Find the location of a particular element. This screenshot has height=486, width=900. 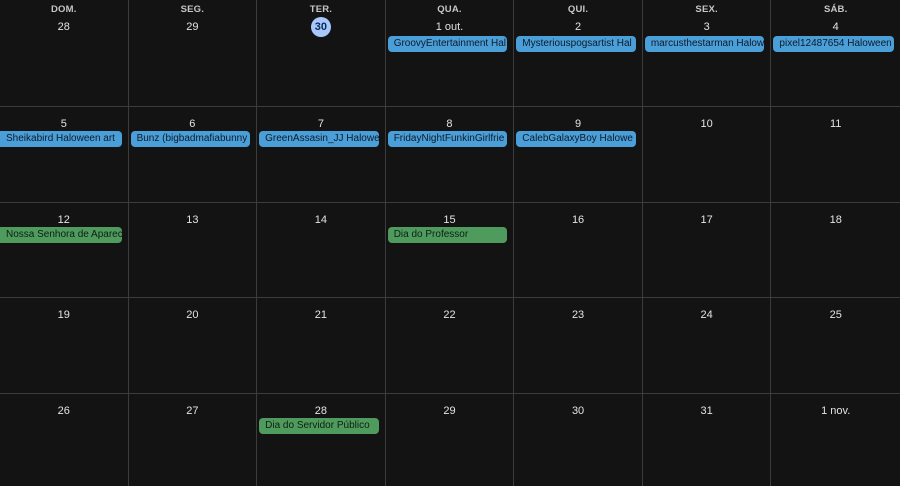

event-chip: CalebGalaxyBoy Halowe is located at coordinates (576, 139).